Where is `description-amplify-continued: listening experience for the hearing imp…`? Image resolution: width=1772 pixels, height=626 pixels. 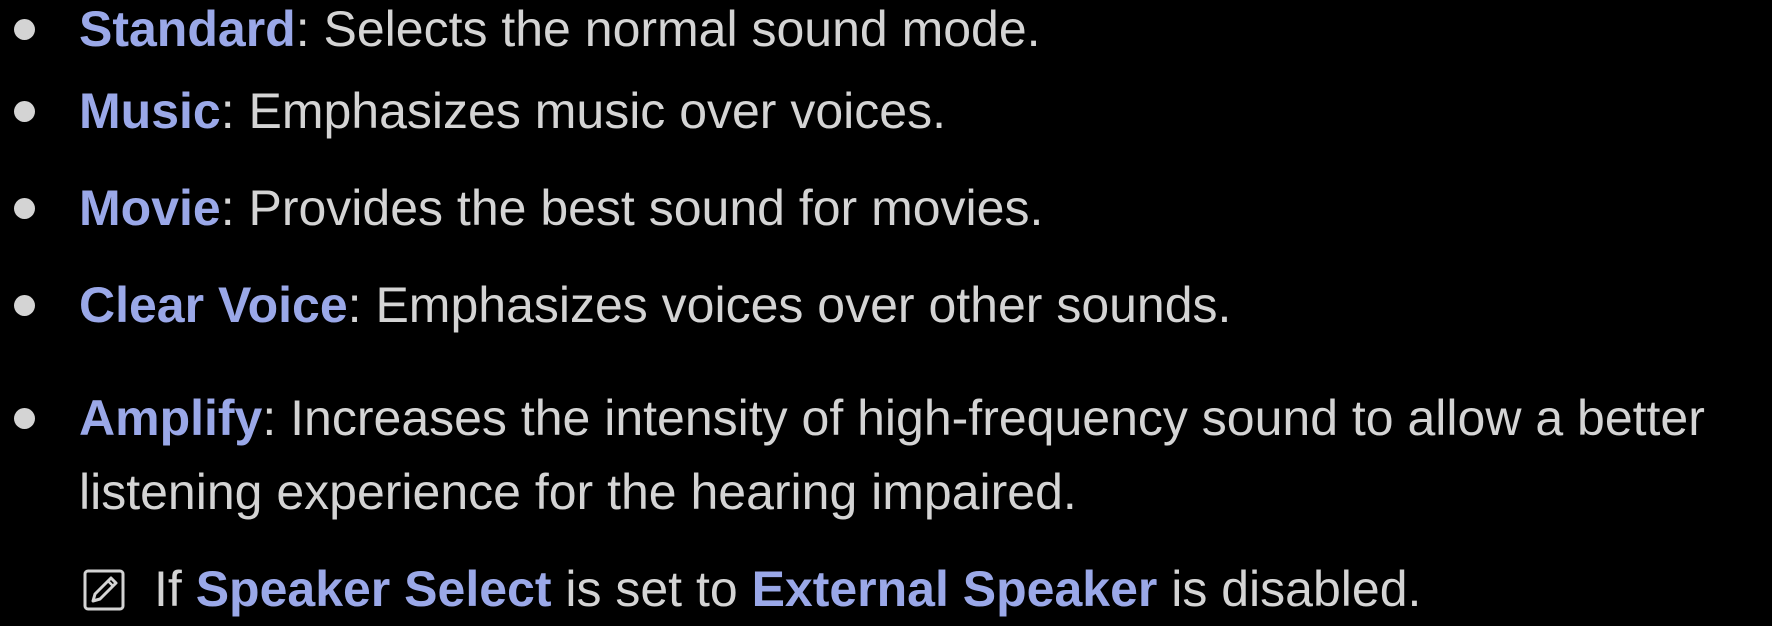 description-amplify-continued: listening experience for the hearing imp… is located at coordinates (578, 492).